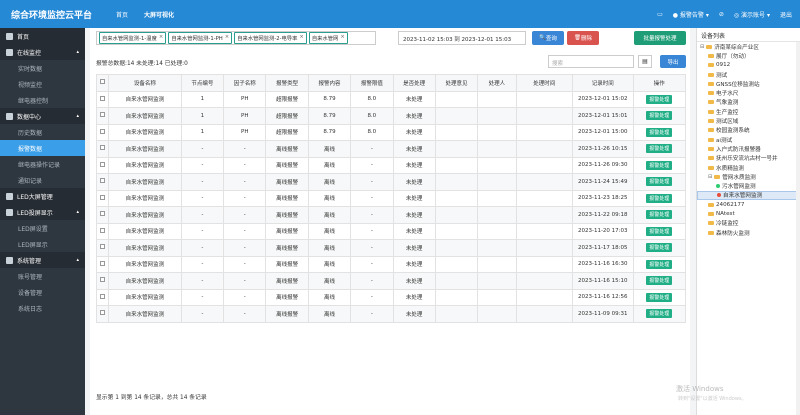  What do you see at coordinates (200, 38) in the screenshot?
I see `filter-tag: 自来水管网监测-1-PH ×` at bounding box center [200, 38].